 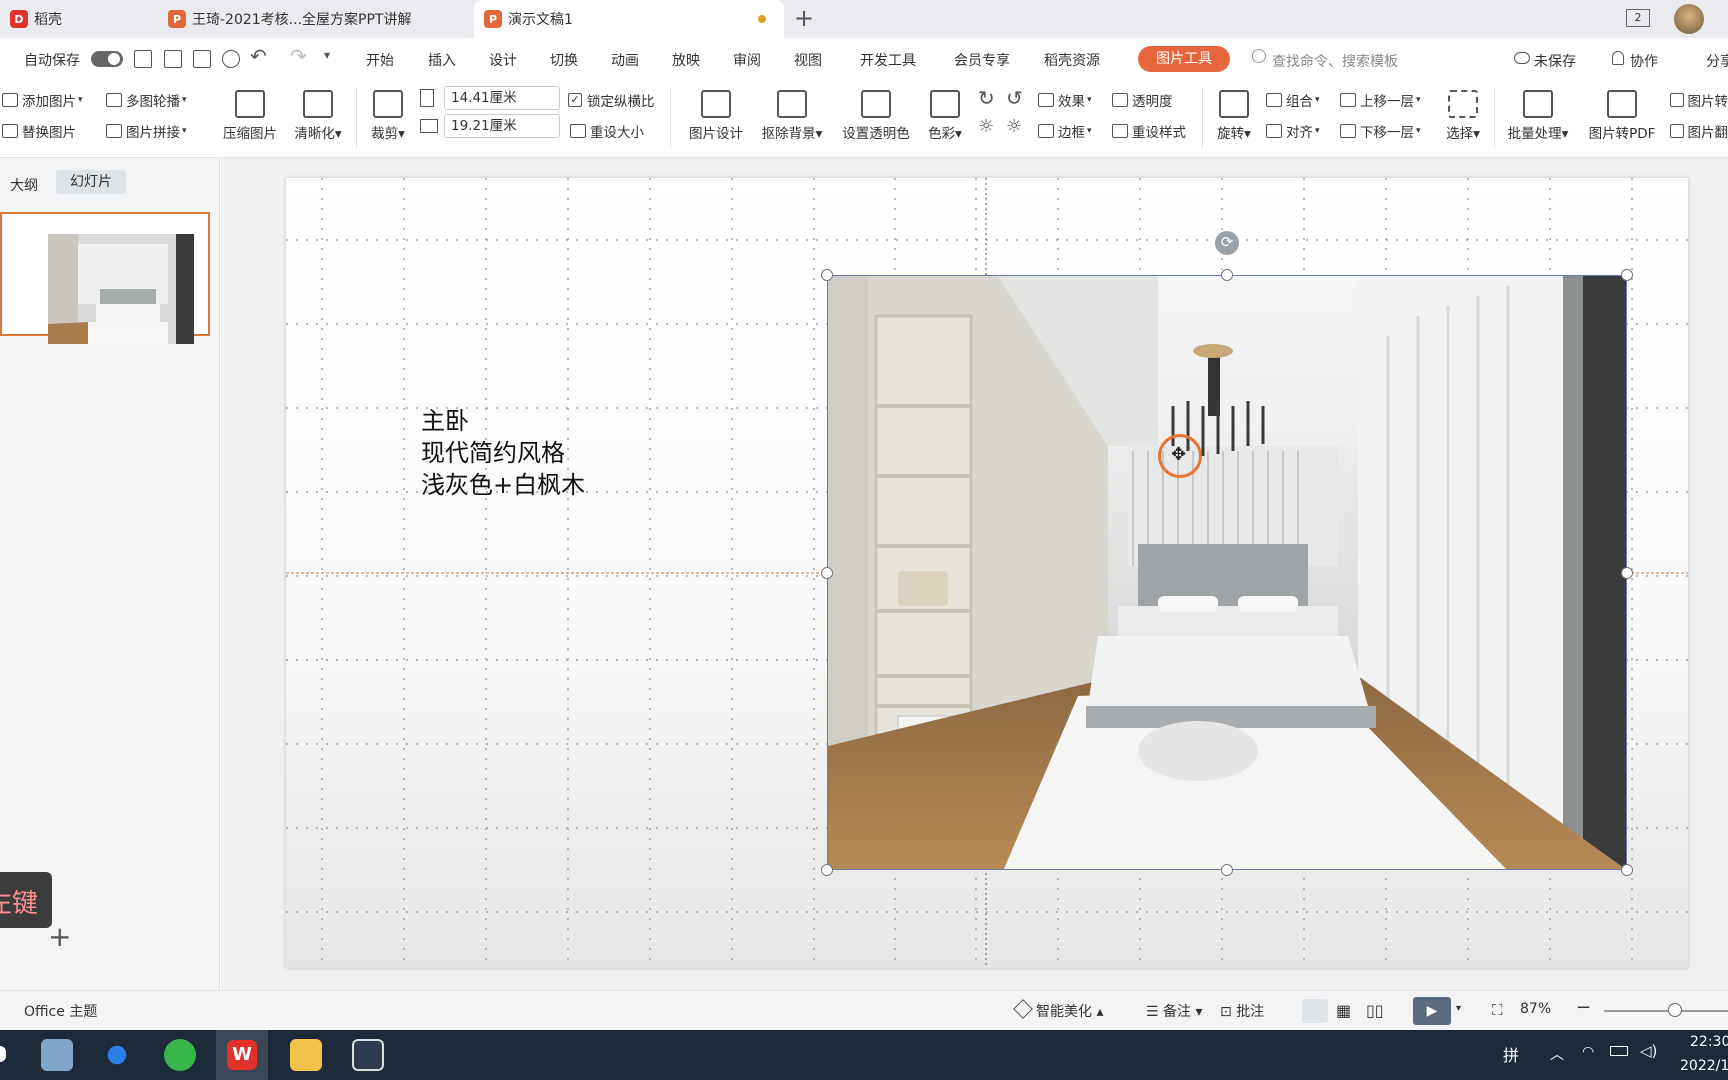 What do you see at coordinates (298, 56) in the screenshot?
I see `redo-icon: ↷` at bounding box center [298, 56].